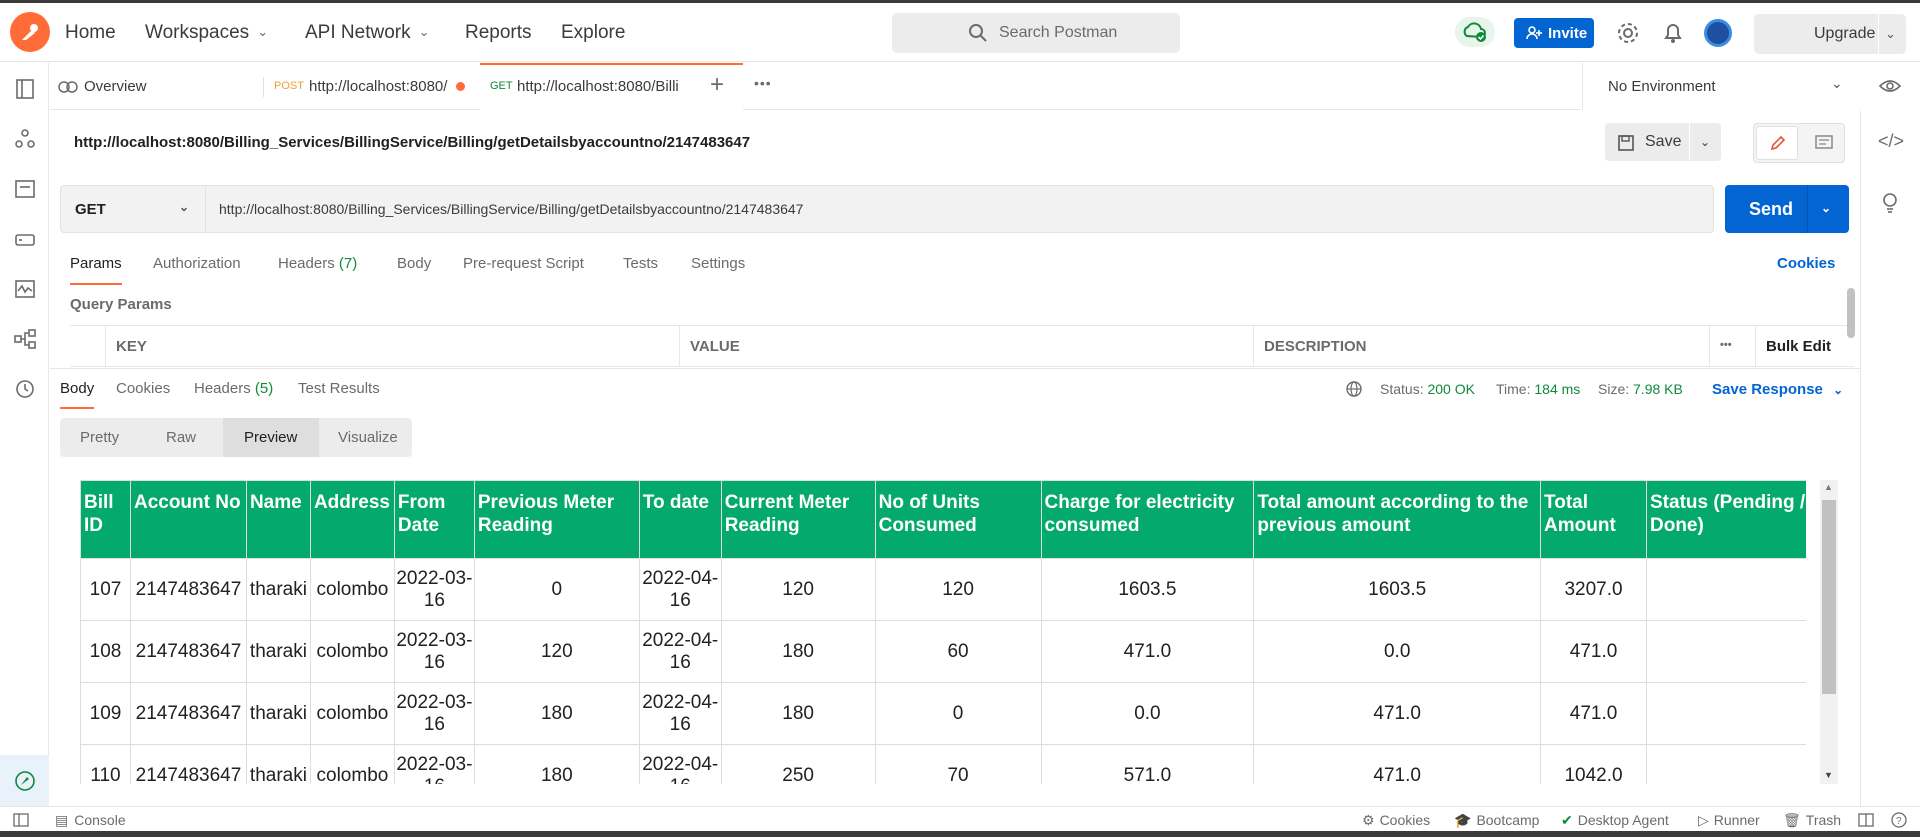 Image resolution: width=1920 pixels, height=837 pixels. I want to click on apis-icon, so click(25, 139).